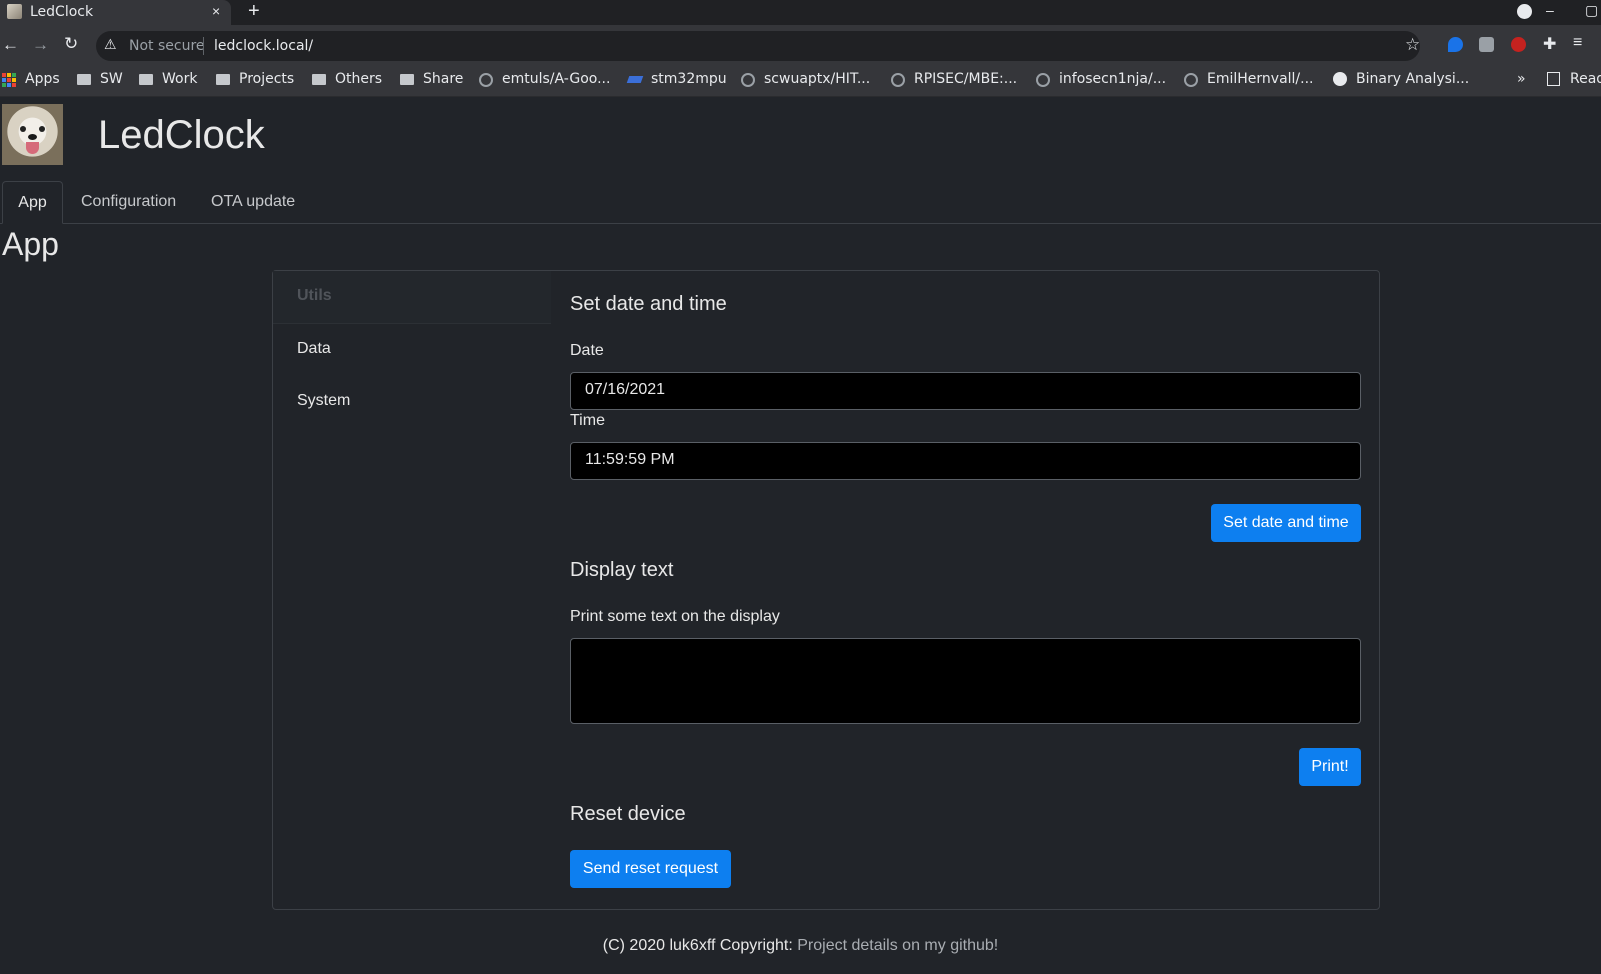 The height and width of the screenshot is (974, 1601). I want to click on forward-icon: →, so click(40, 45).